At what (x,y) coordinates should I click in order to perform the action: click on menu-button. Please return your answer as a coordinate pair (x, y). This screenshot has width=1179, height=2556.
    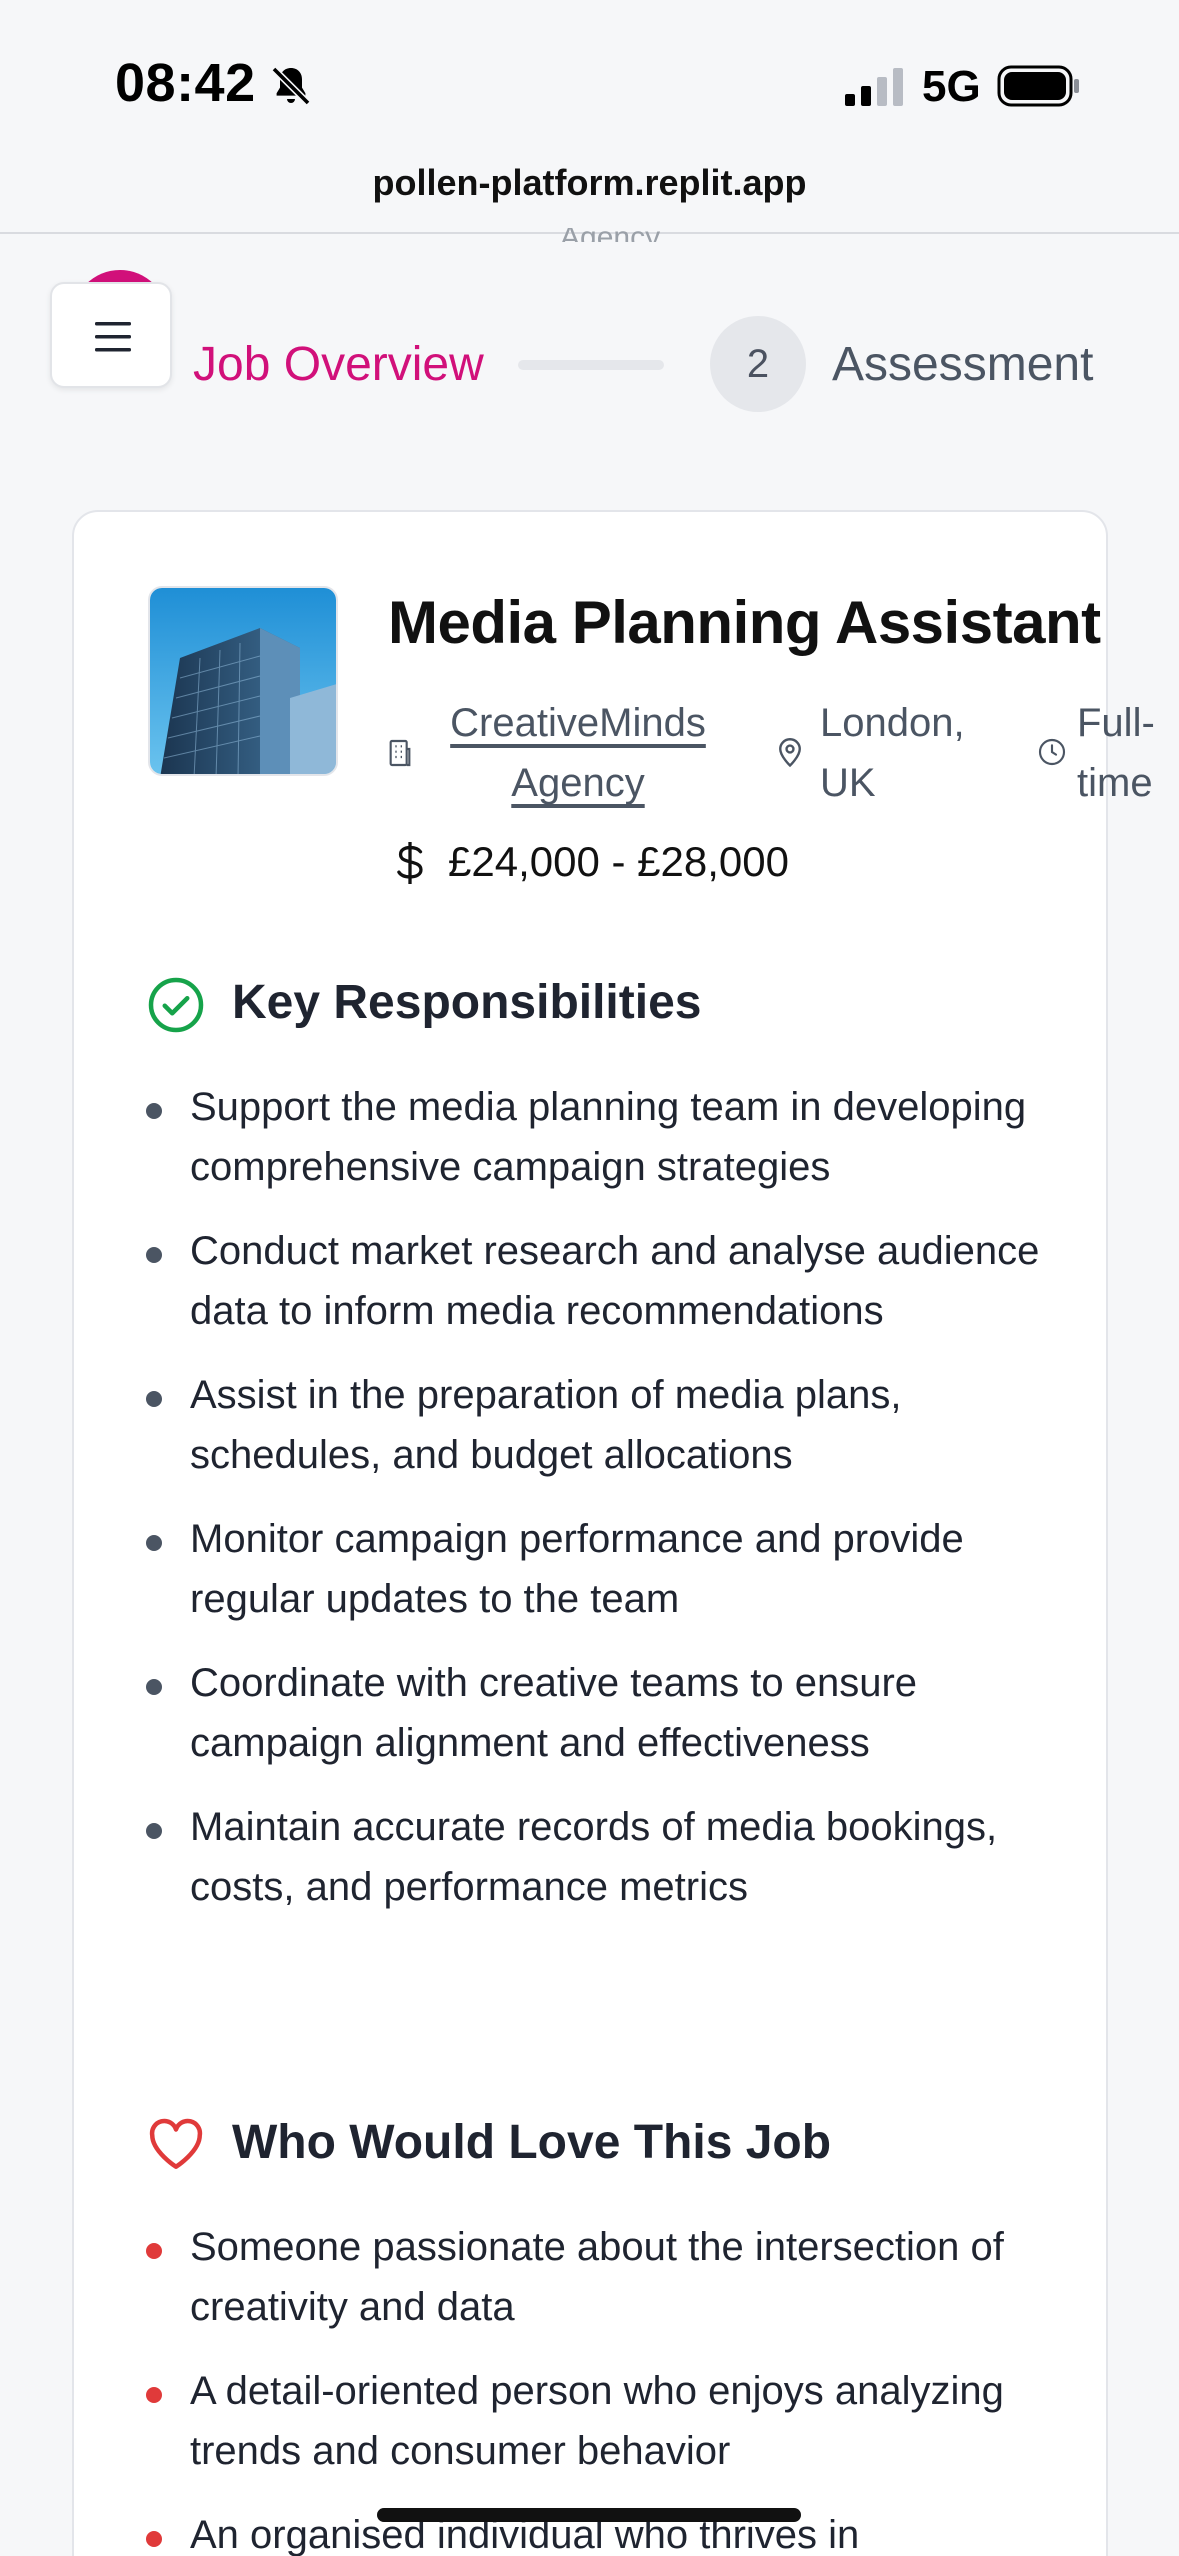
    Looking at the image, I should click on (111, 335).